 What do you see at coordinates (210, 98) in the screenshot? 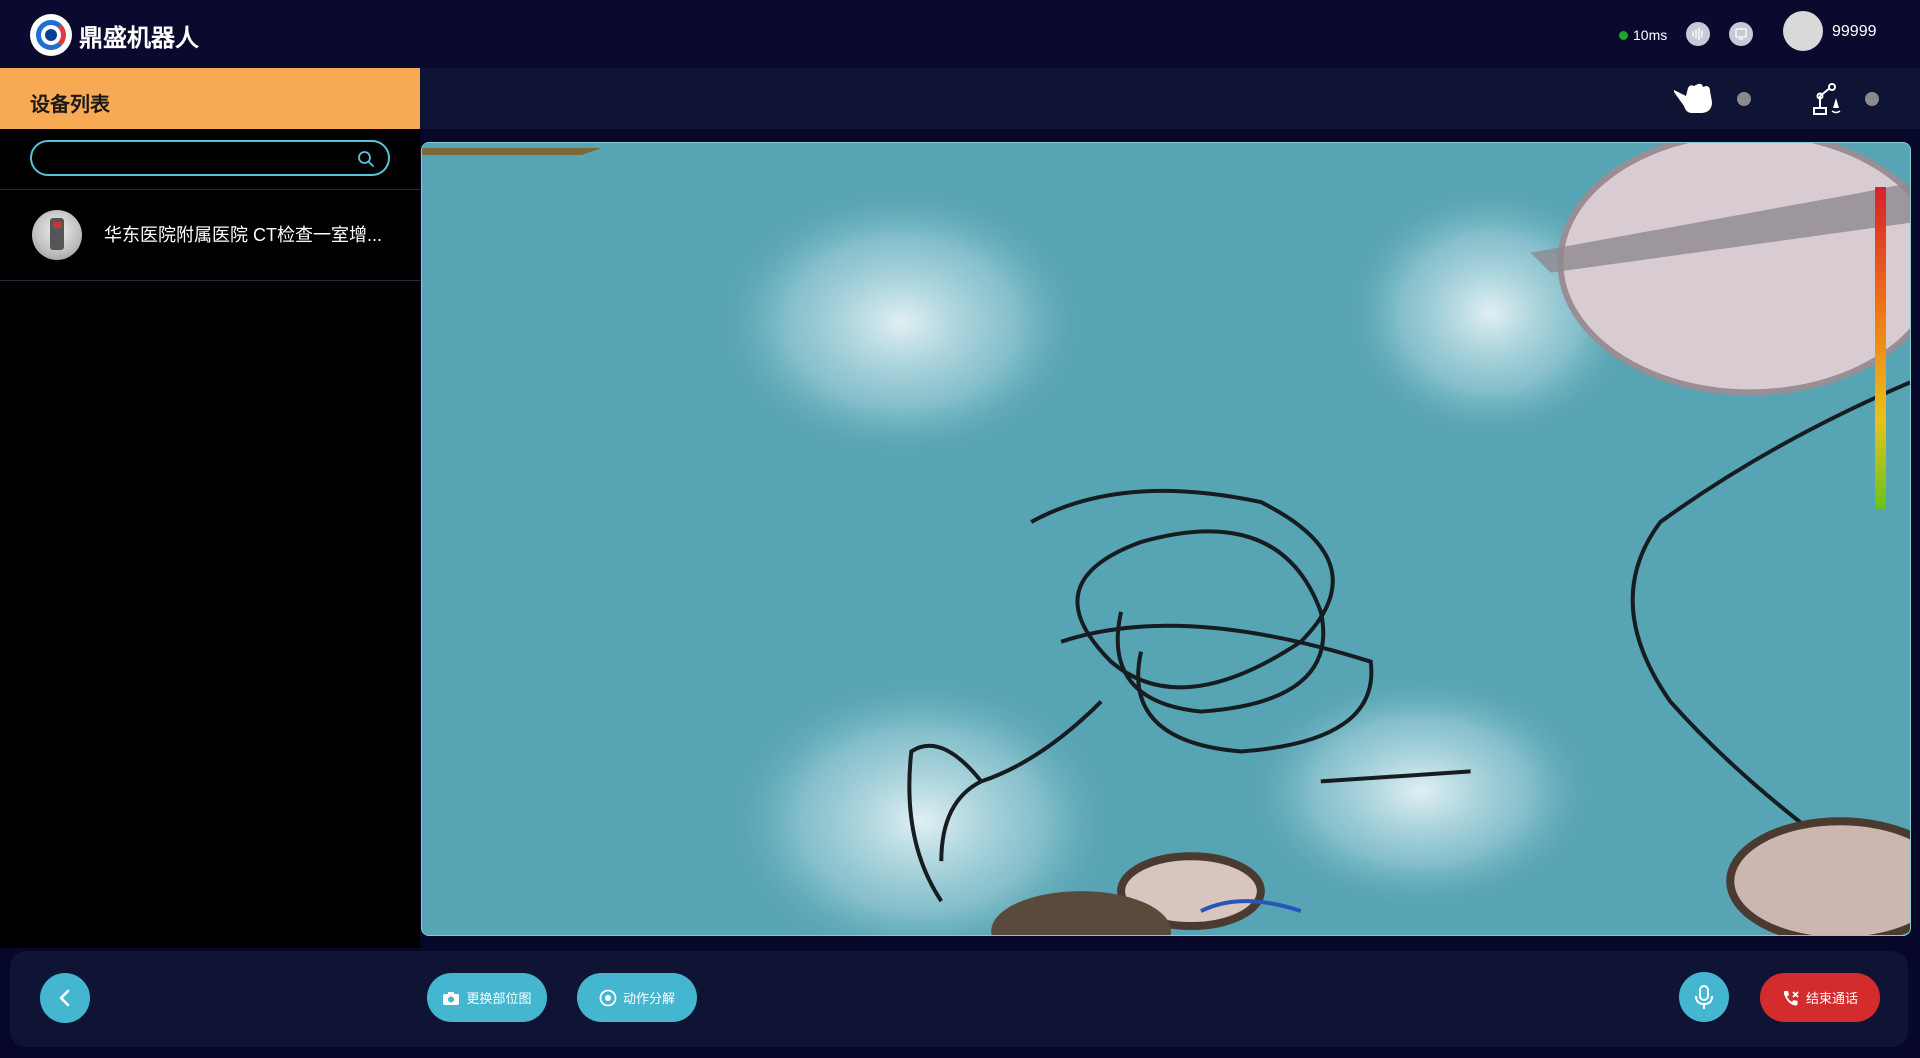
I see `sidebar-header: 设备列表` at bounding box center [210, 98].